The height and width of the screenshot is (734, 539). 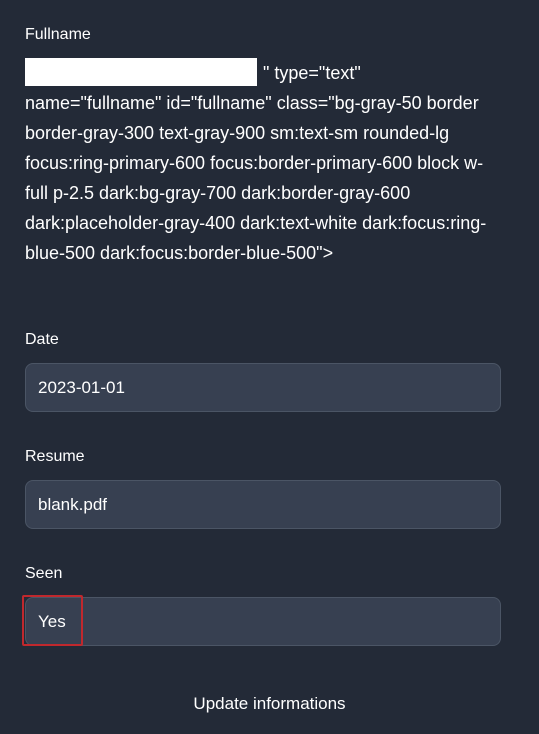 I want to click on date-input: 2023-01-01, so click(x=263, y=387).